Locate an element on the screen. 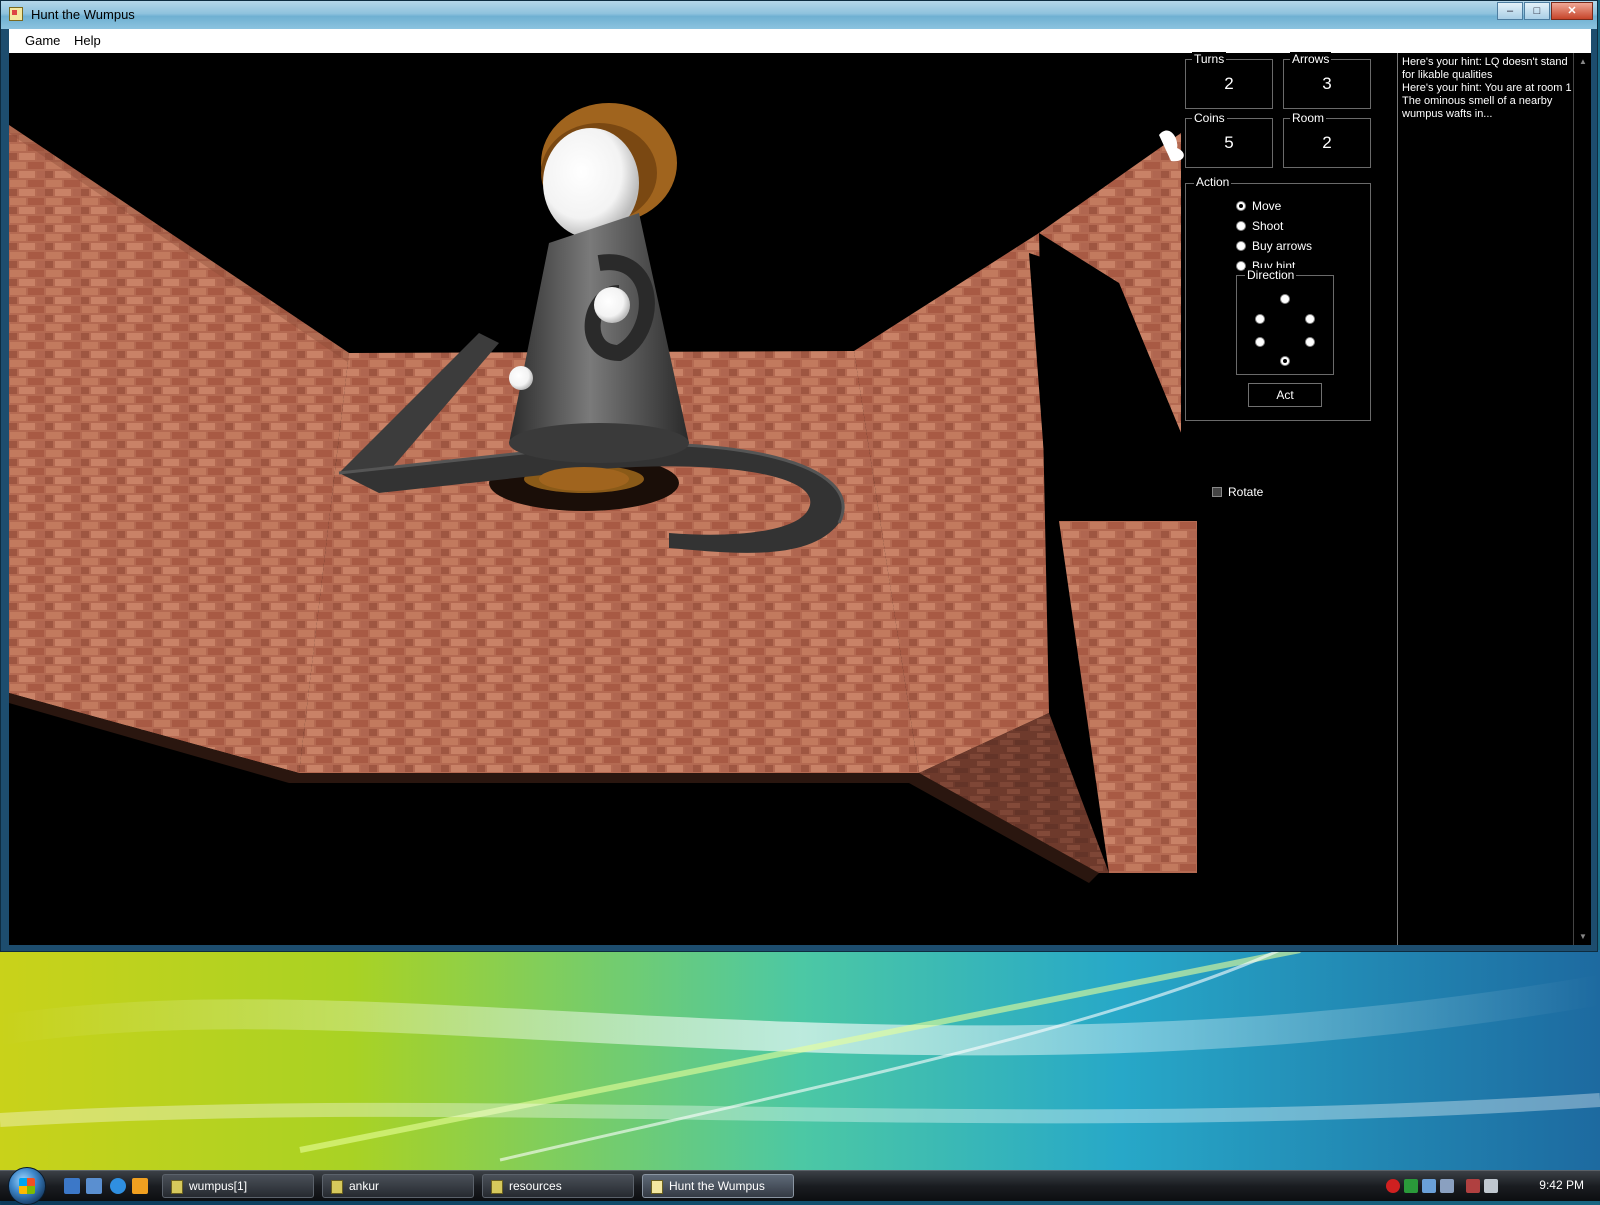 The width and height of the screenshot is (1600, 1205). radio-buy-arrows: Buy arrows is located at coordinates (1274, 246).